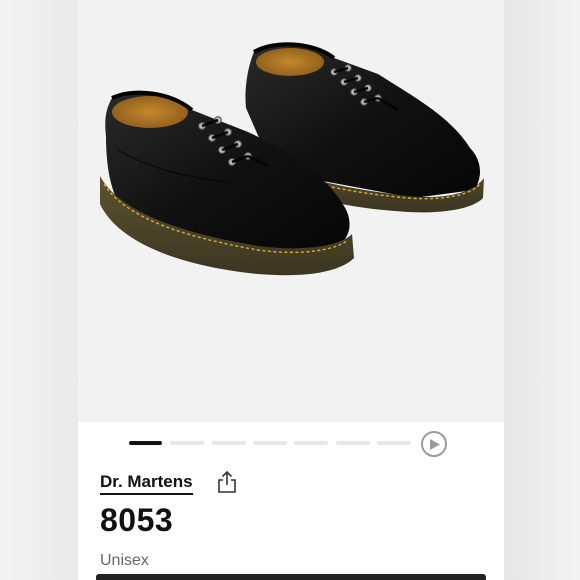 This screenshot has width=580, height=580. What do you see at coordinates (291, 444) in the screenshot?
I see `image-carousel-indicator` at bounding box center [291, 444].